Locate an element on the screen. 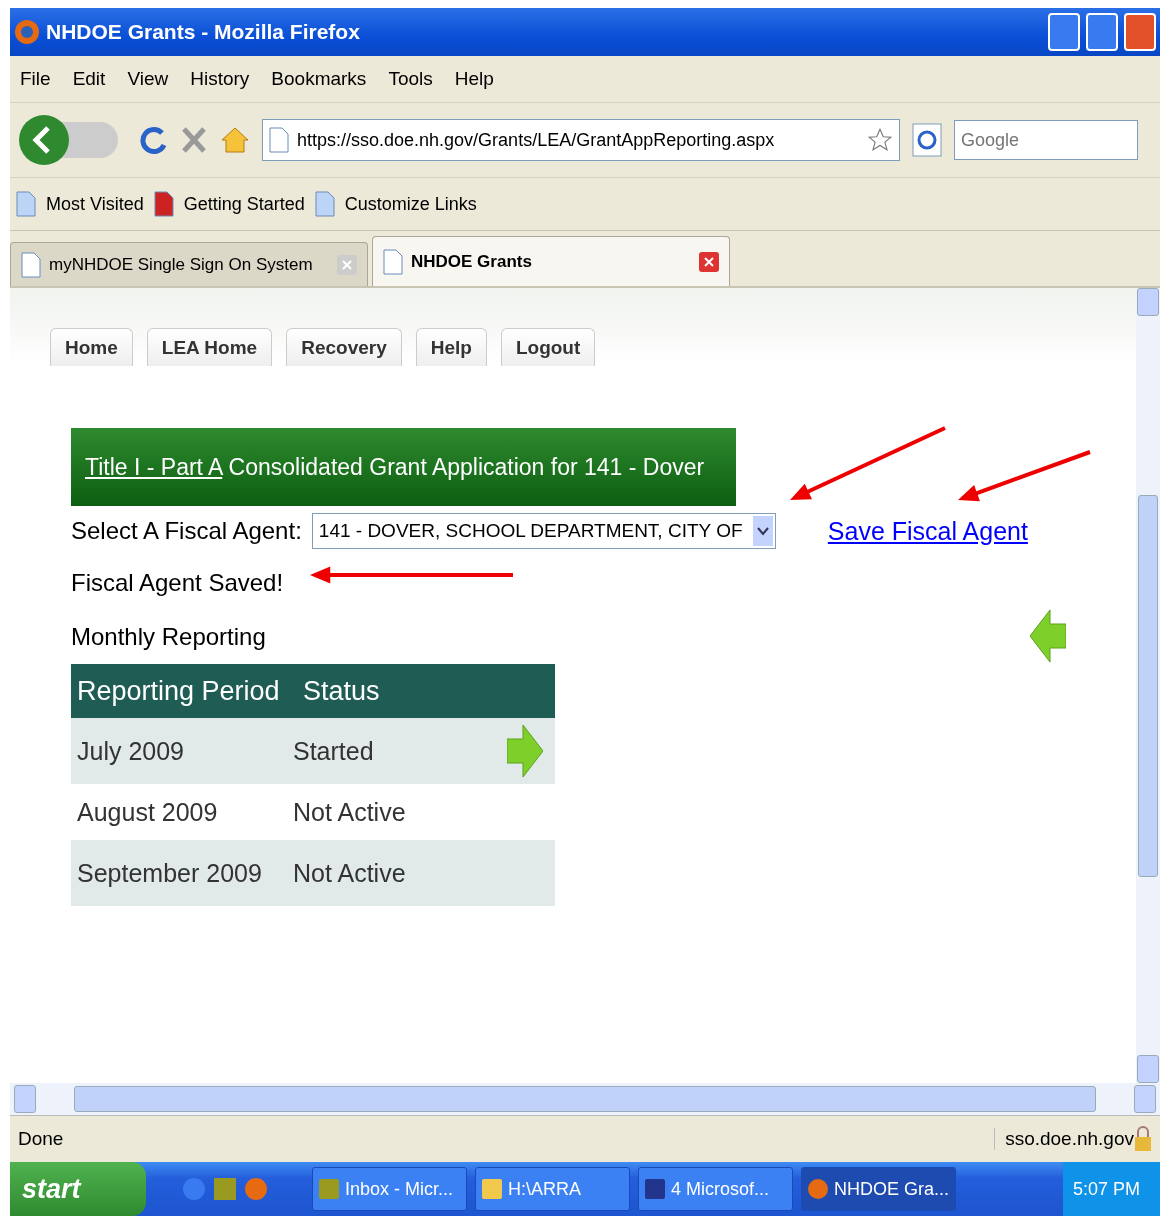 The height and width of the screenshot is (1216, 1160). clock: 5:07 PM is located at coordinates (1106, 1189).